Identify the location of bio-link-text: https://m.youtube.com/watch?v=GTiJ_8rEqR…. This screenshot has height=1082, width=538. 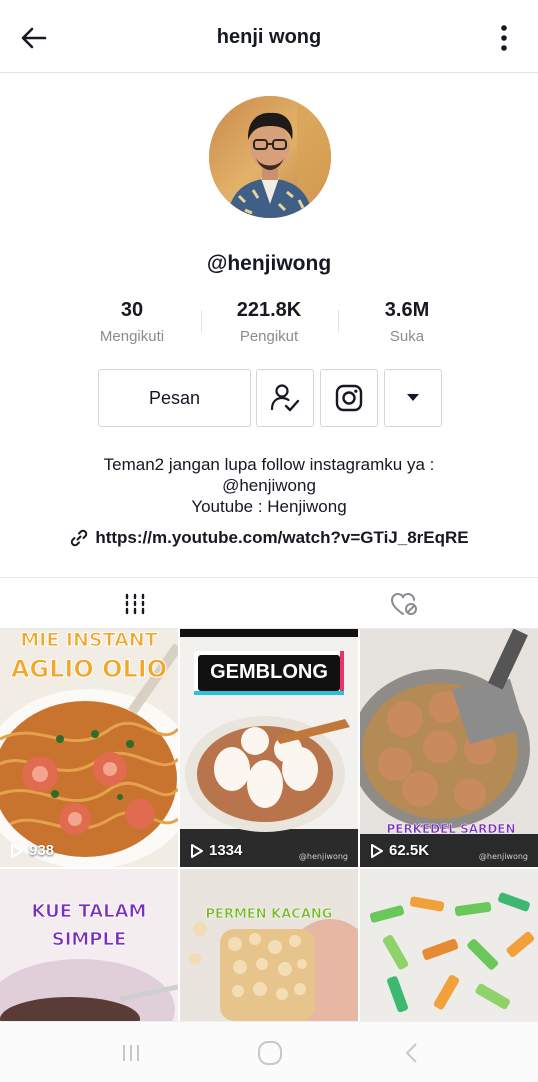
(282, 537).